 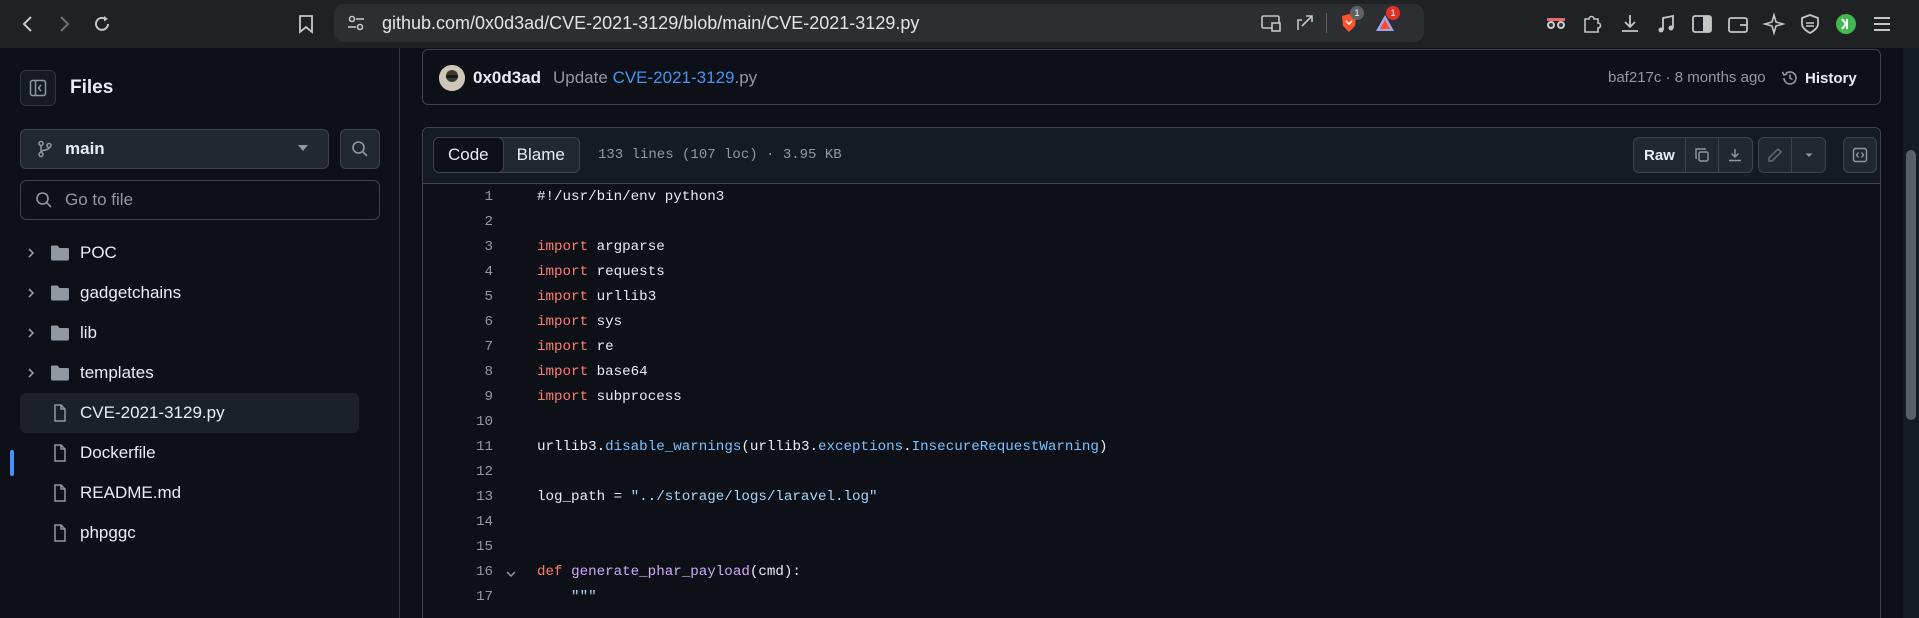 I want to click on code-line: 10, so click(x=1151, y=422).